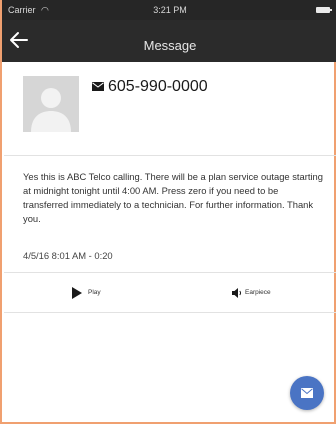 The image size is (336, 424). Describe the element at coordinates (158, 87) in the screenshot. I see `phone-number: 605-990-0000` at that location.